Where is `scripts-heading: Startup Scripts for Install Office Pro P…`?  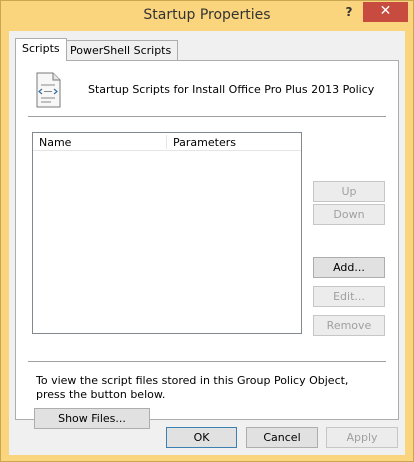 scripts-heading: Startup Scripts for Install Office Pro P… is located at coordinates (231, 89).